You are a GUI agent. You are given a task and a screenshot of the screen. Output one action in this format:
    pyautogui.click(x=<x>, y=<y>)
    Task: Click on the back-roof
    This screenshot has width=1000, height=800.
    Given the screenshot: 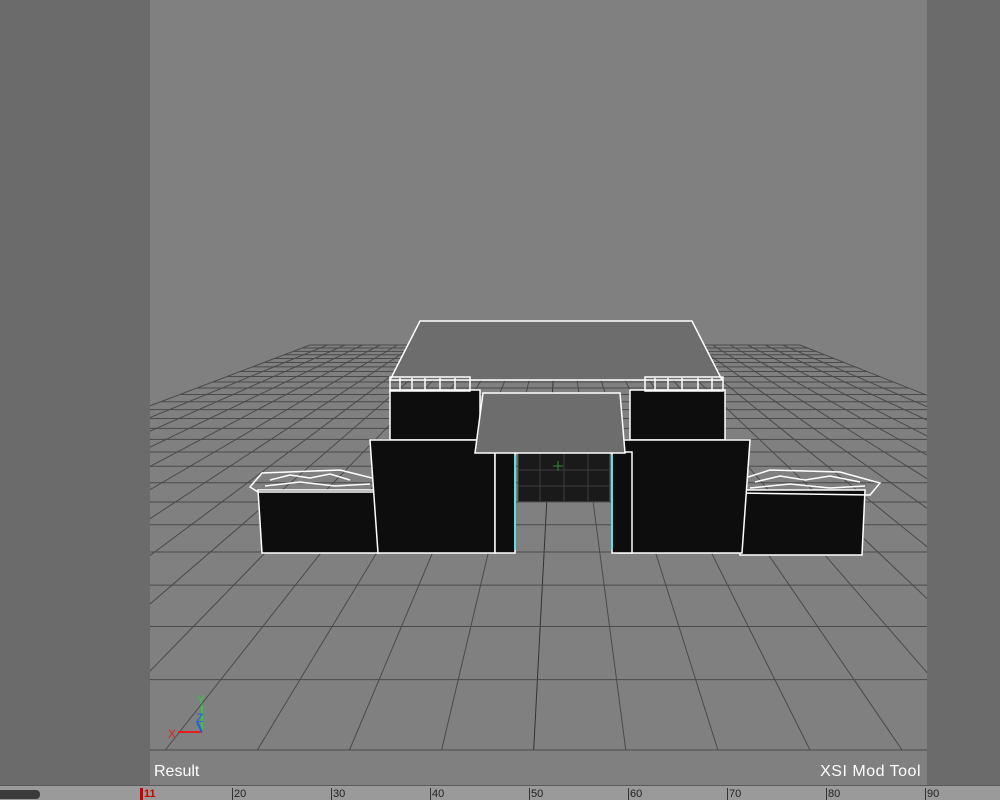 What is the action you would take?
    pyautogui.click(x=556, y=350)
    